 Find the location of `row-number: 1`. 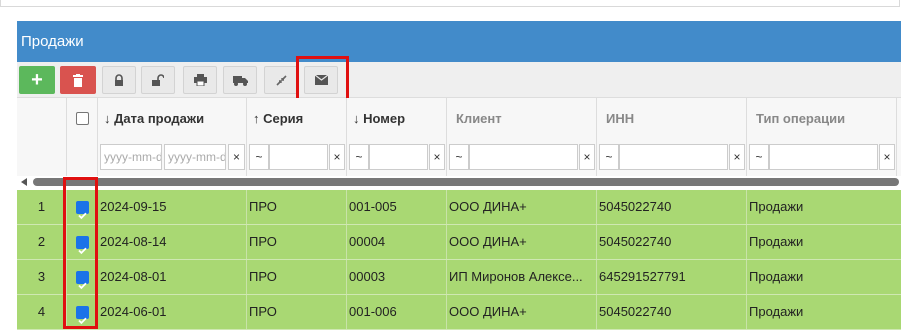

row-number: 1 is located at coordinates (42, 207).